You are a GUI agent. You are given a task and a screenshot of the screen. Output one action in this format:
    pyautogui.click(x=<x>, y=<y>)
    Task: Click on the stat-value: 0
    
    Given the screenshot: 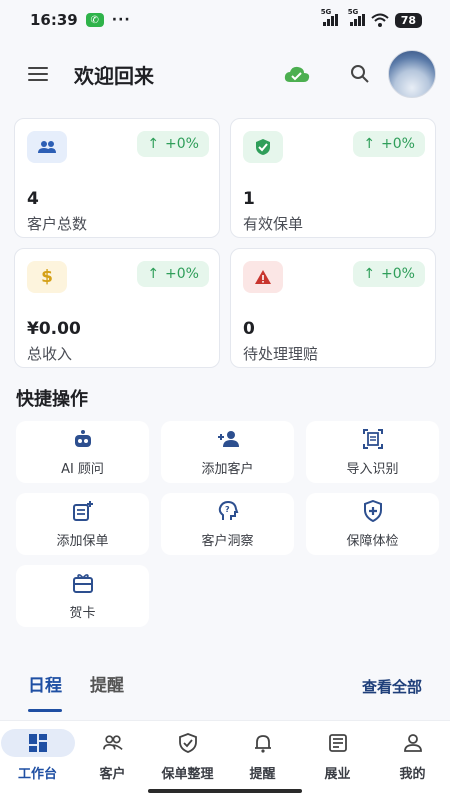 What is the action you would take?
    pyautogui.click(x=249, y=329)
    